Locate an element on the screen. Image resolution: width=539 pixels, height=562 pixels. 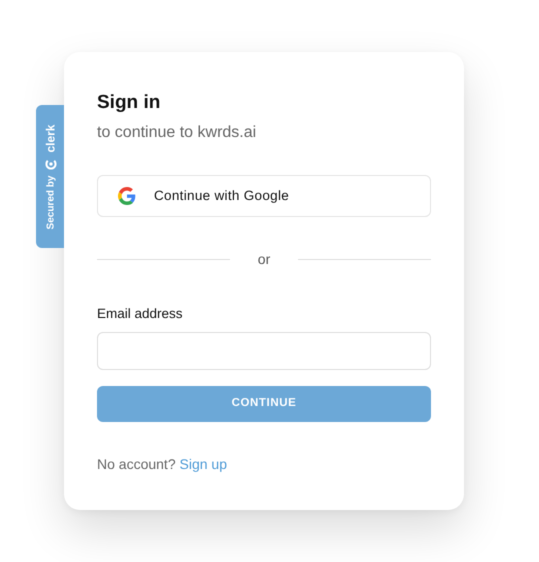
card-subtitle: to continue to kwrds.ai is located at coordinates (177, 132).